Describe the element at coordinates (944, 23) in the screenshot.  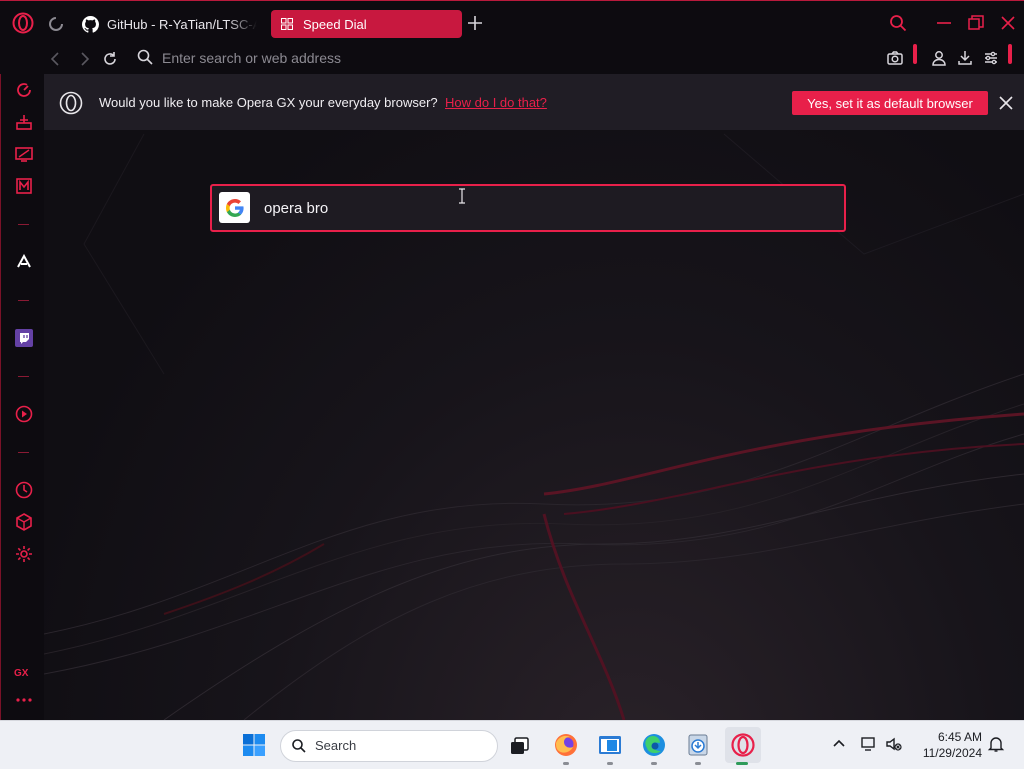
I see `minimize-icon` at that location.